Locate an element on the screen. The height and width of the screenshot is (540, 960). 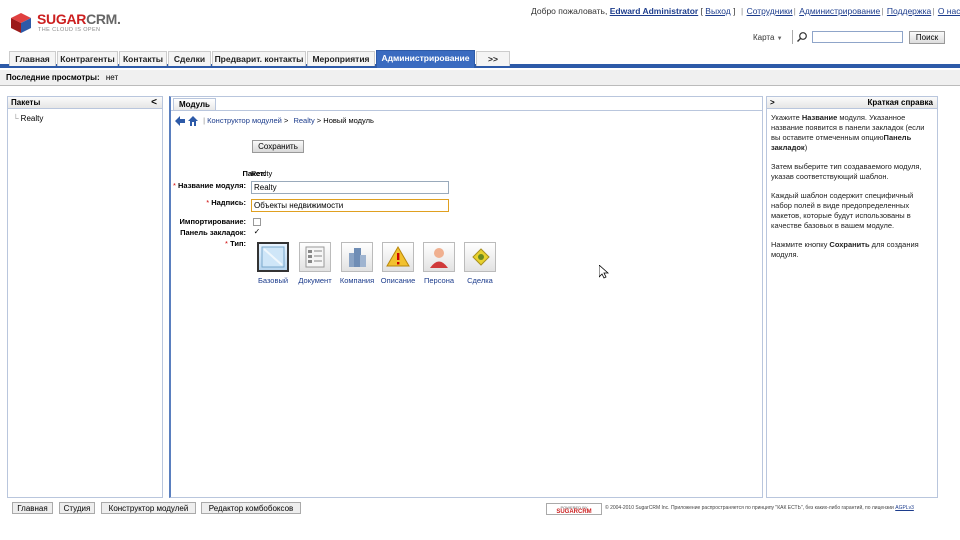
company-icon is located at coordinates (357, 257).